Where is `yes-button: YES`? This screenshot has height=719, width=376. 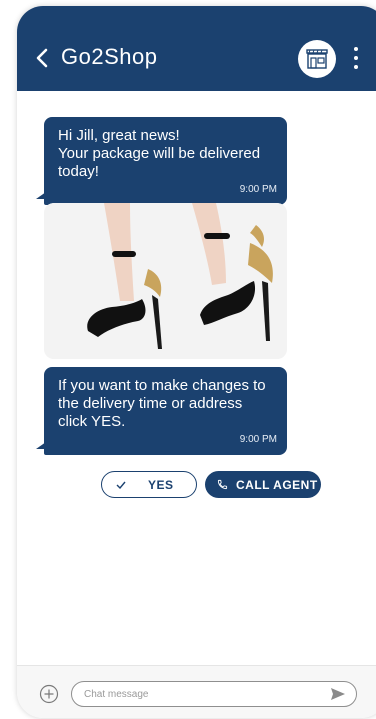
yes-button: YES is located at coordinates (149, 484).